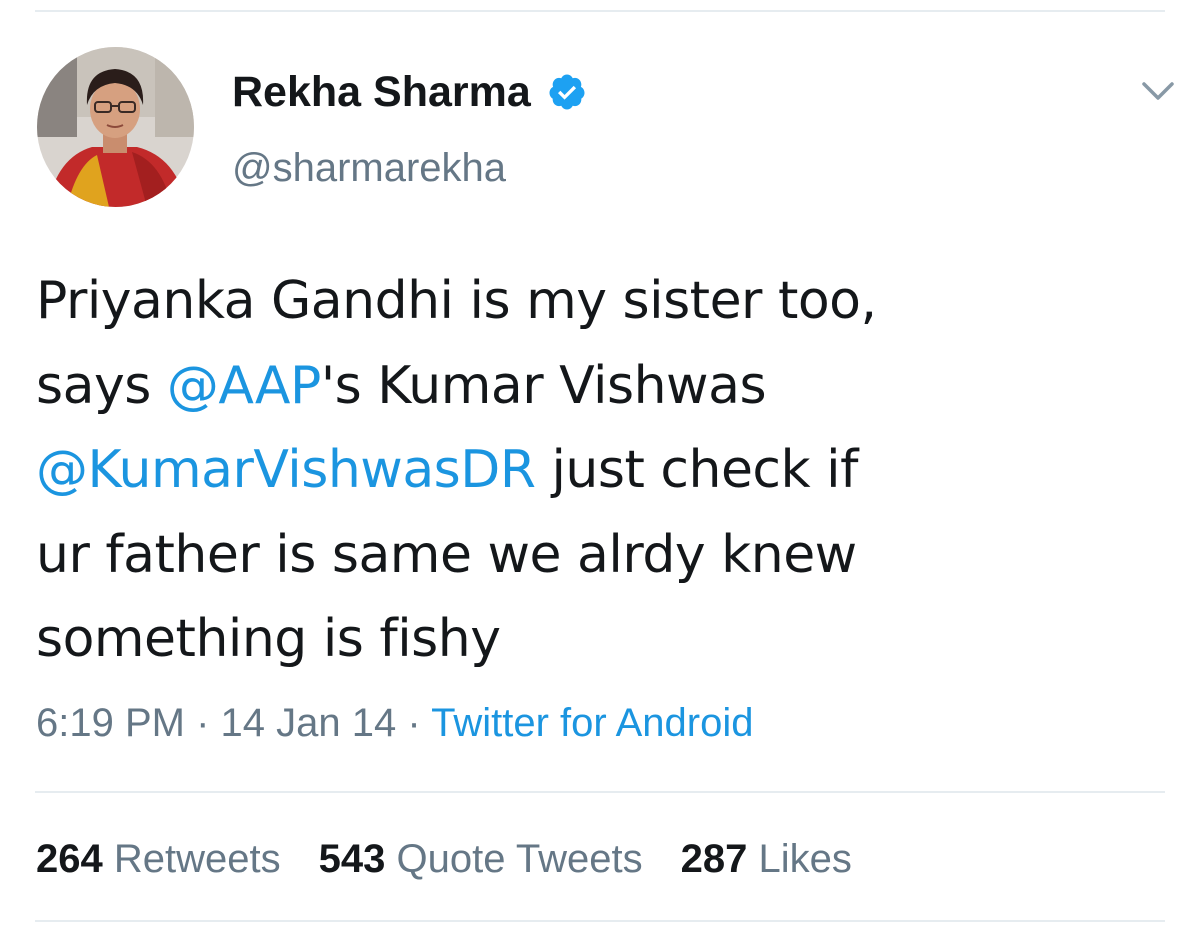 This screenshot has height=938, width=1200. I want to click on tweet-stats: 264 Retweets 543 Quote Tweets 287 Likes, so click(463, 859).